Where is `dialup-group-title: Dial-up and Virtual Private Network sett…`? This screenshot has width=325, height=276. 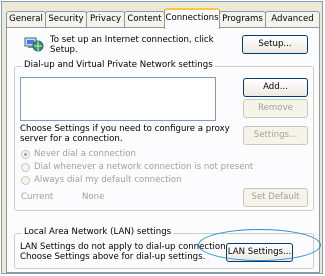
dialup-group-title: Dial-up and Virtual Private Network sett… is located at coordinates (118, 65).